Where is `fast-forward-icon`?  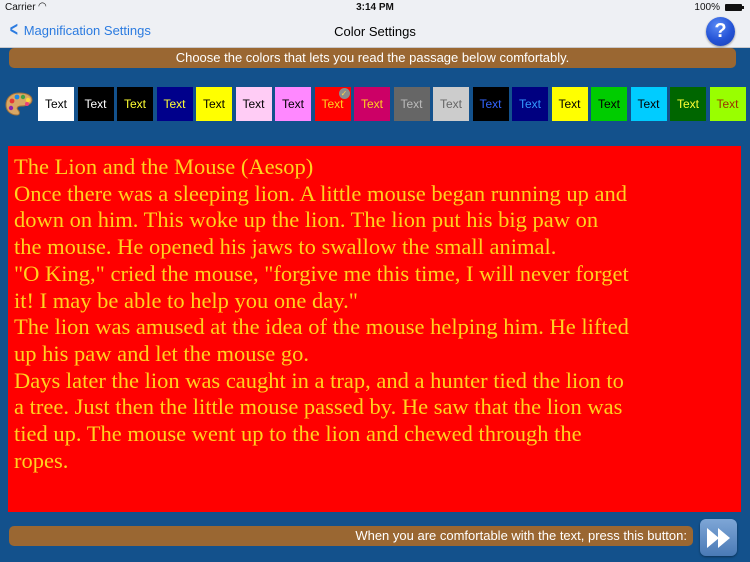
fast-forward-icon is located at coordinates (718, 538).